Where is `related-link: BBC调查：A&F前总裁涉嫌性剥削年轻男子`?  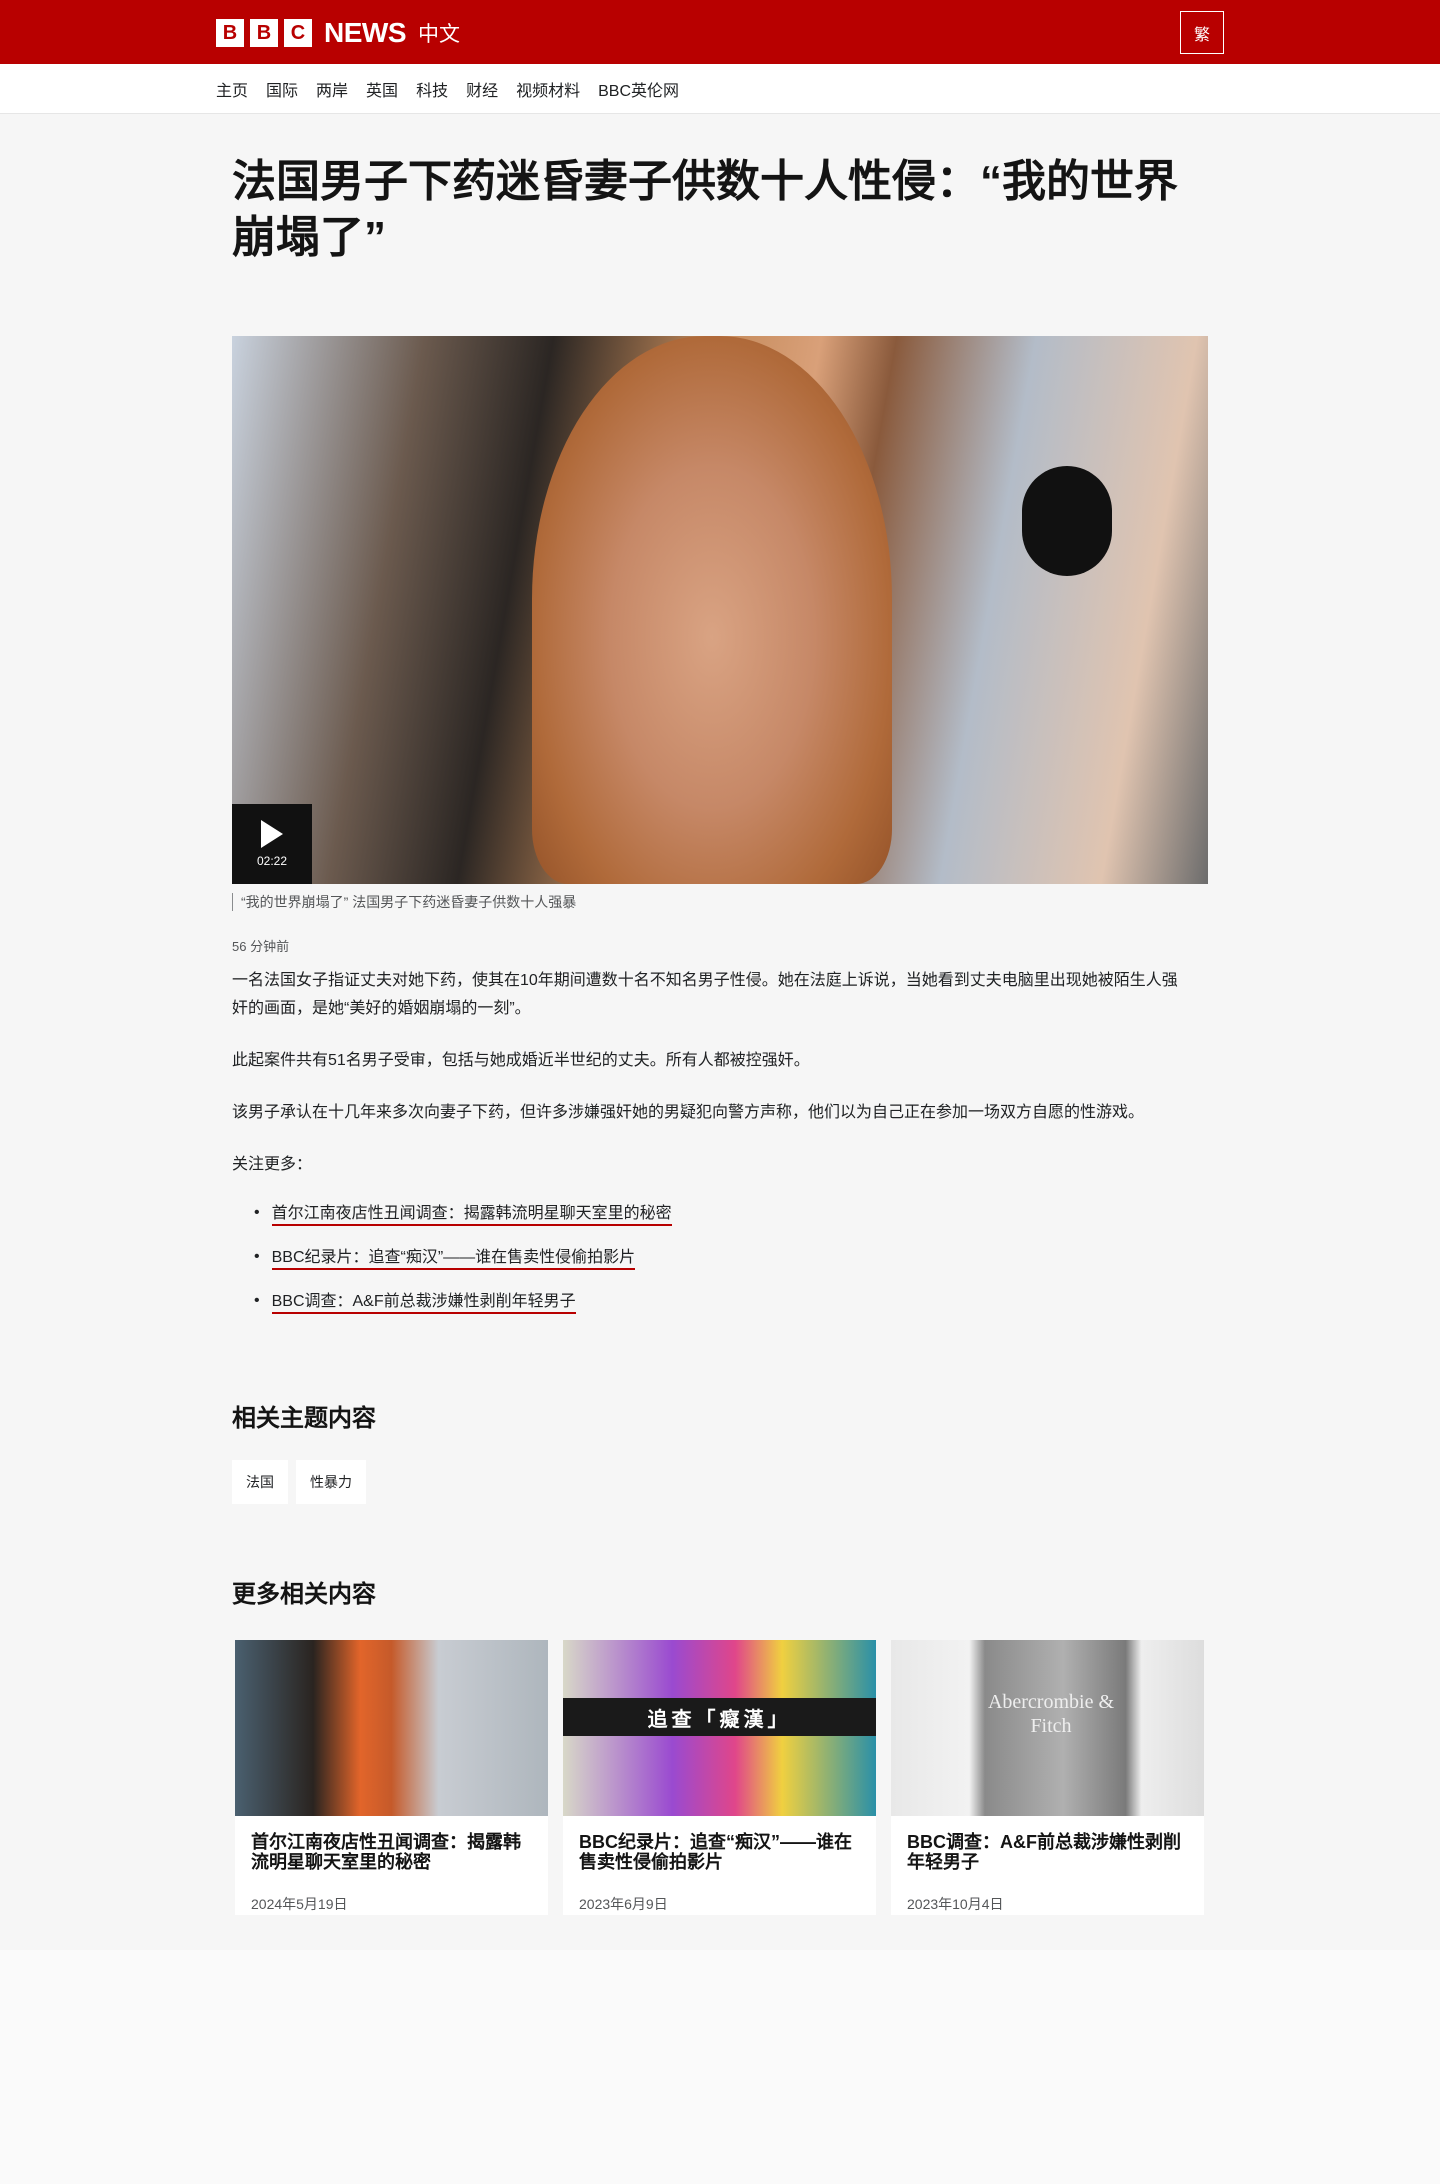 related-link: BBC调查：A&F前总裁涉嫌性剥削年轻男子 is located at coordinates (423, 1303).